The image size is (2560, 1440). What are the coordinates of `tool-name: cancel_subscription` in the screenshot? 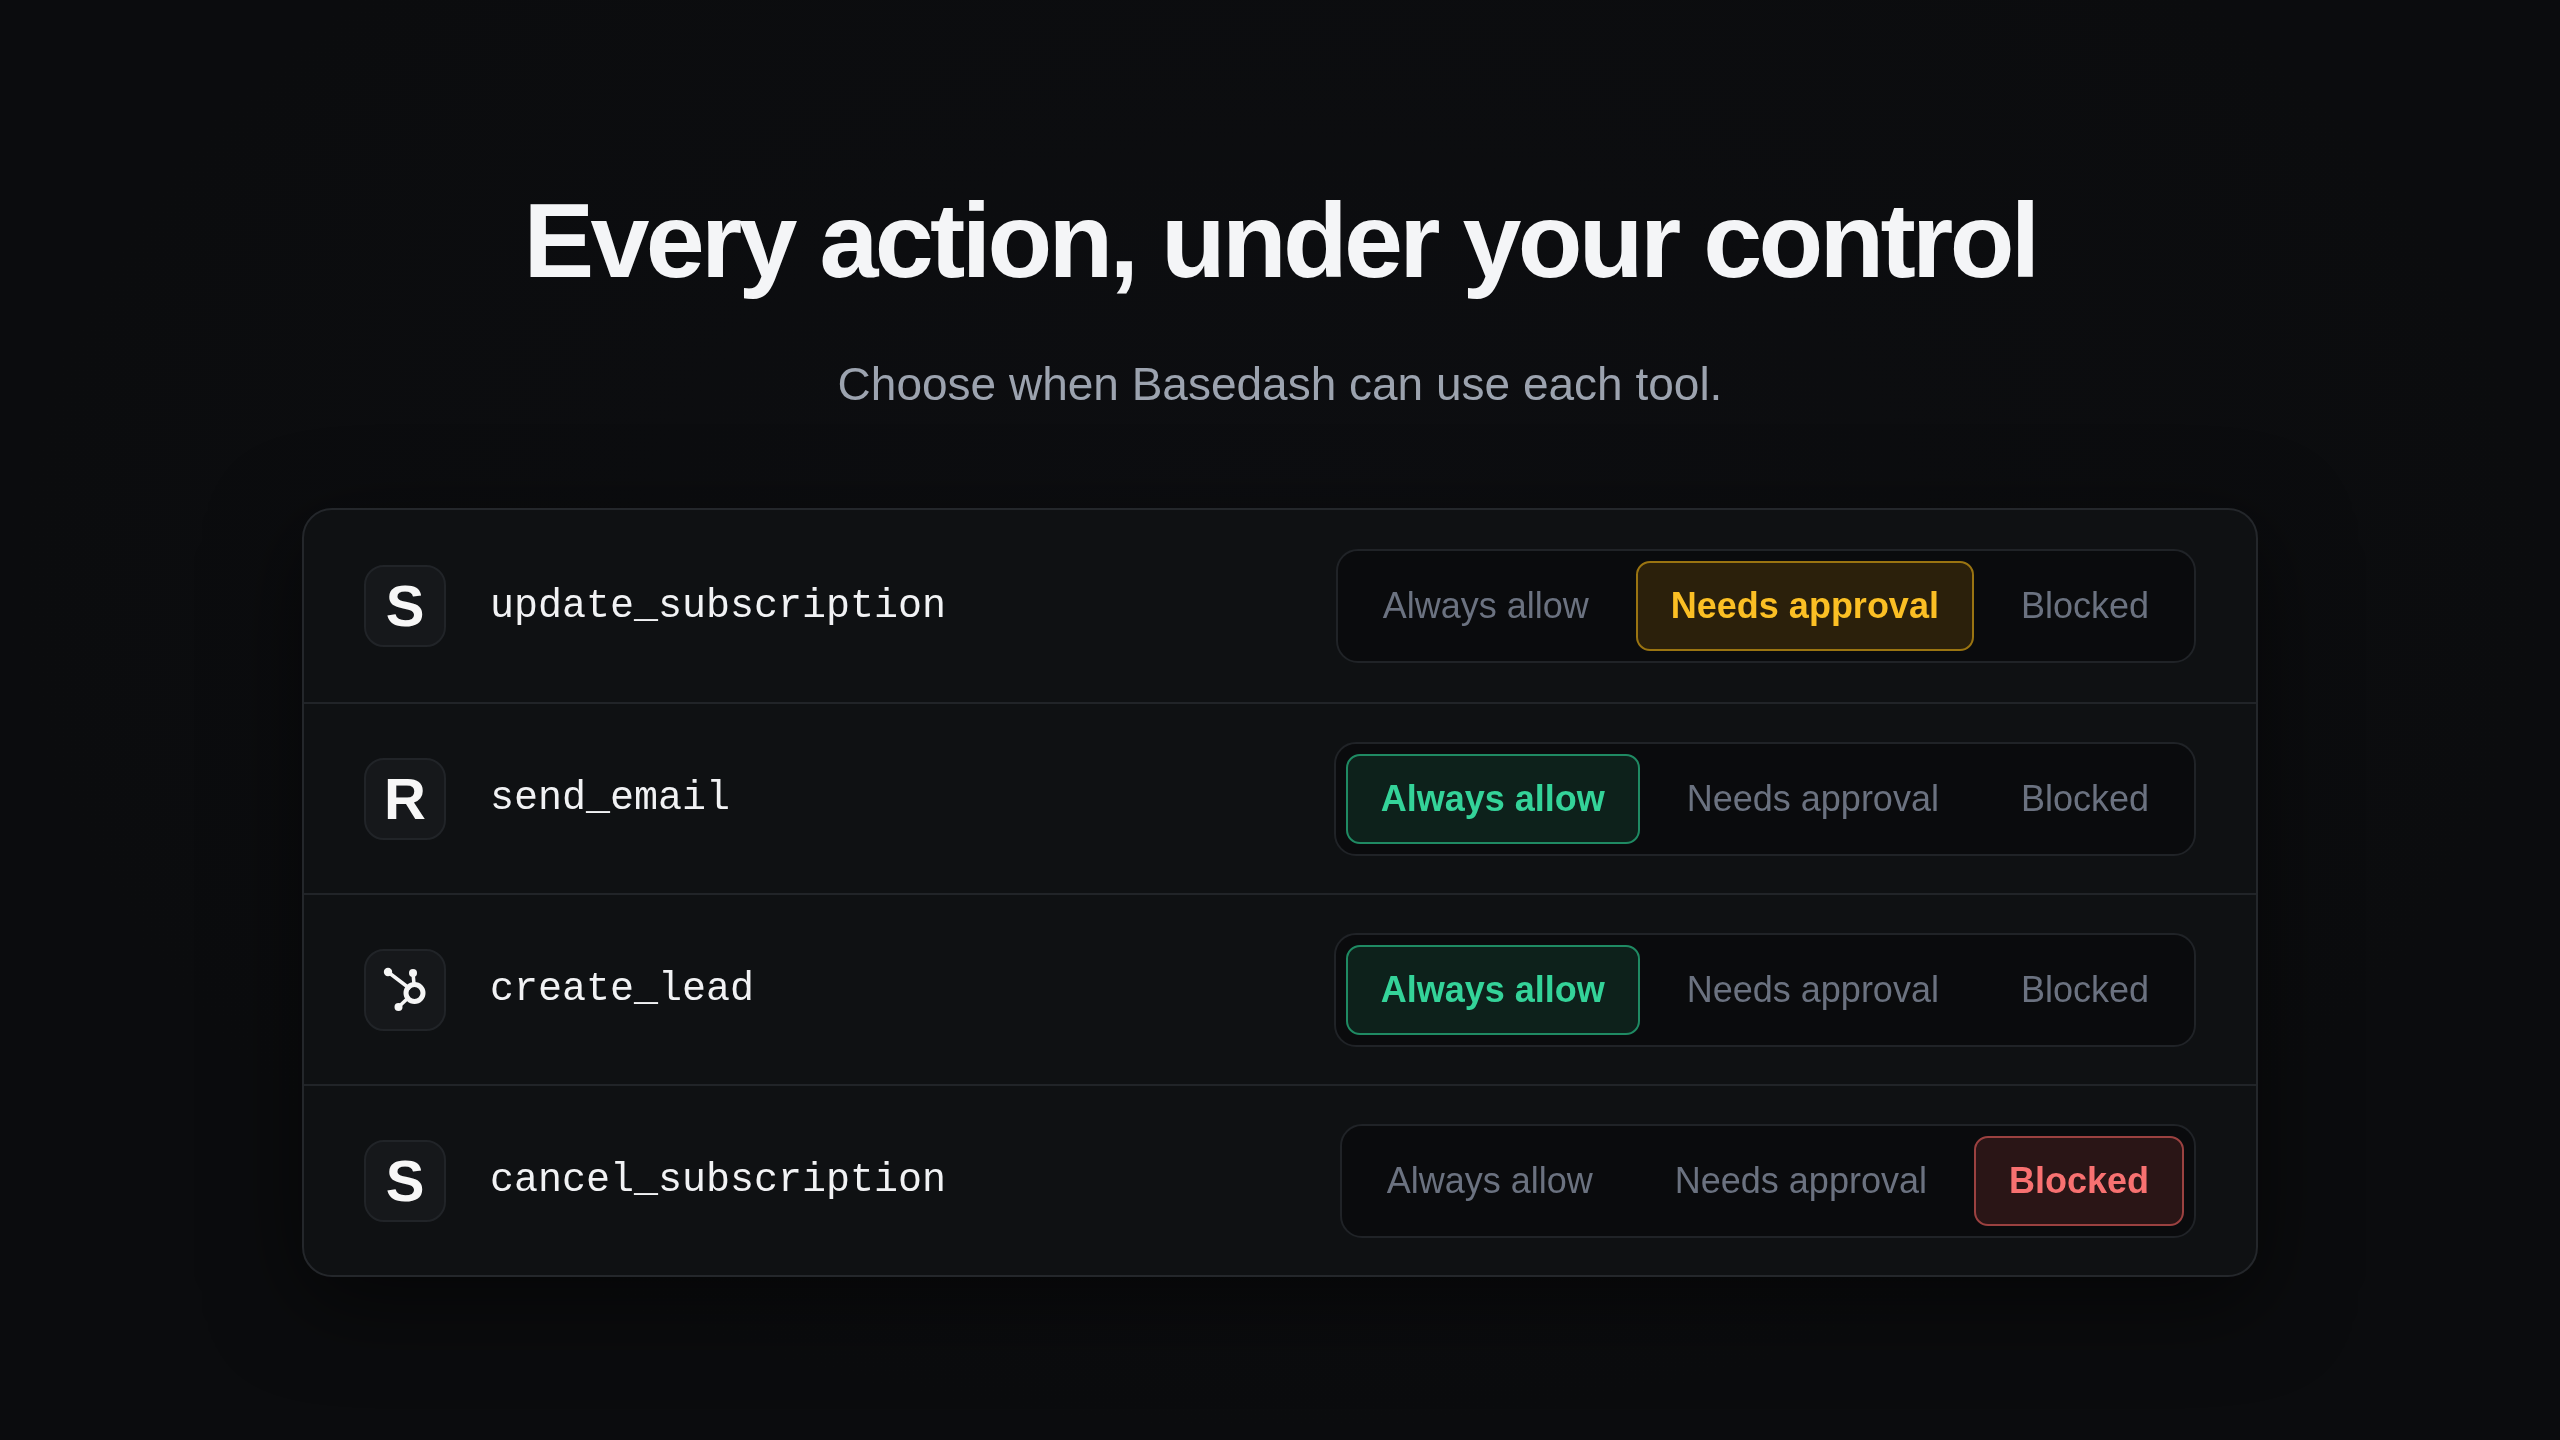 It's located at (718, 1180).